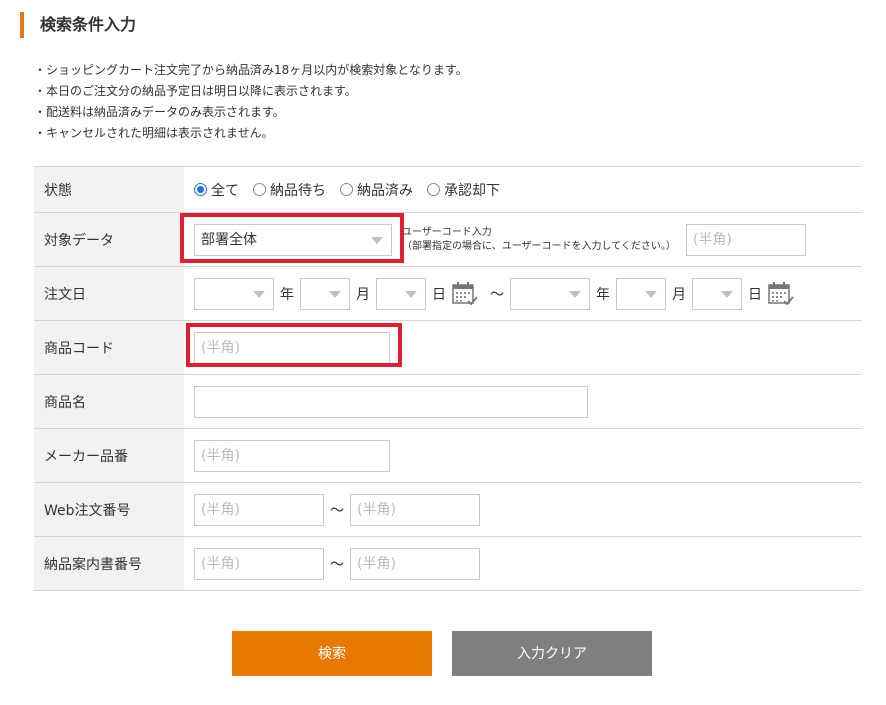 The image size is (886, 705). I want to click on status-option-label: 納品済み, so click(385, 190).